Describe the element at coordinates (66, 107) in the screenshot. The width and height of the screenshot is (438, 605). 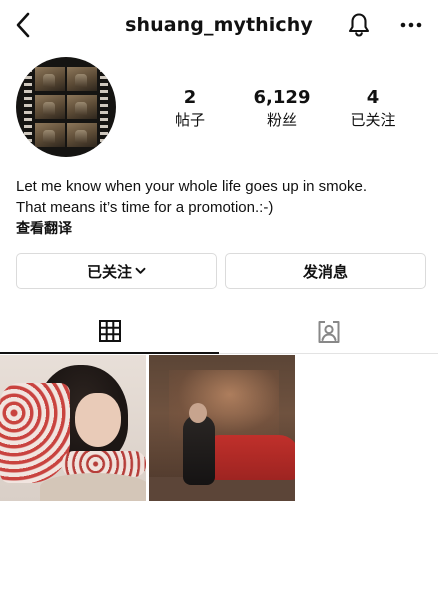
I see `profile-avatar` at that location.